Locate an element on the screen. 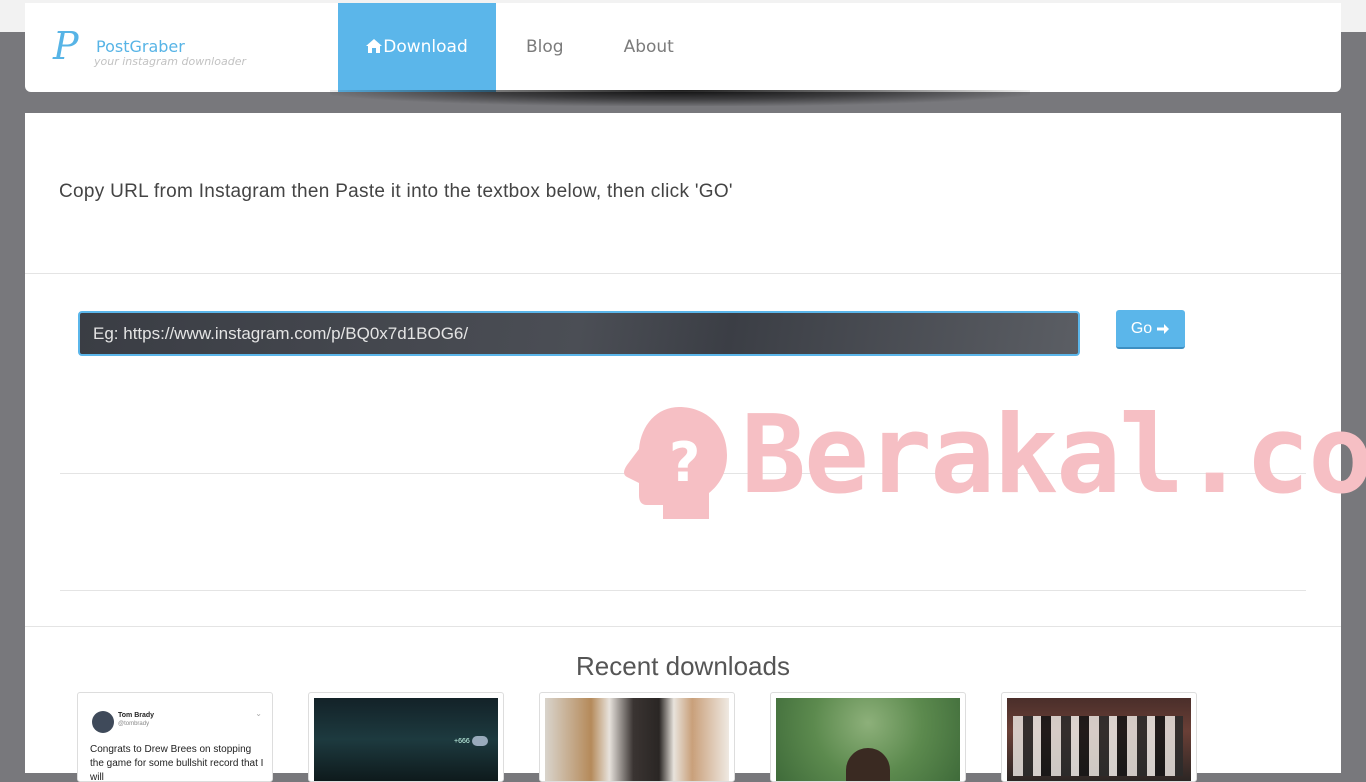 Image resolution: width=1366 pixels, height=782 pixels. nav-item-download: Download is located at coordinates (417, 47).